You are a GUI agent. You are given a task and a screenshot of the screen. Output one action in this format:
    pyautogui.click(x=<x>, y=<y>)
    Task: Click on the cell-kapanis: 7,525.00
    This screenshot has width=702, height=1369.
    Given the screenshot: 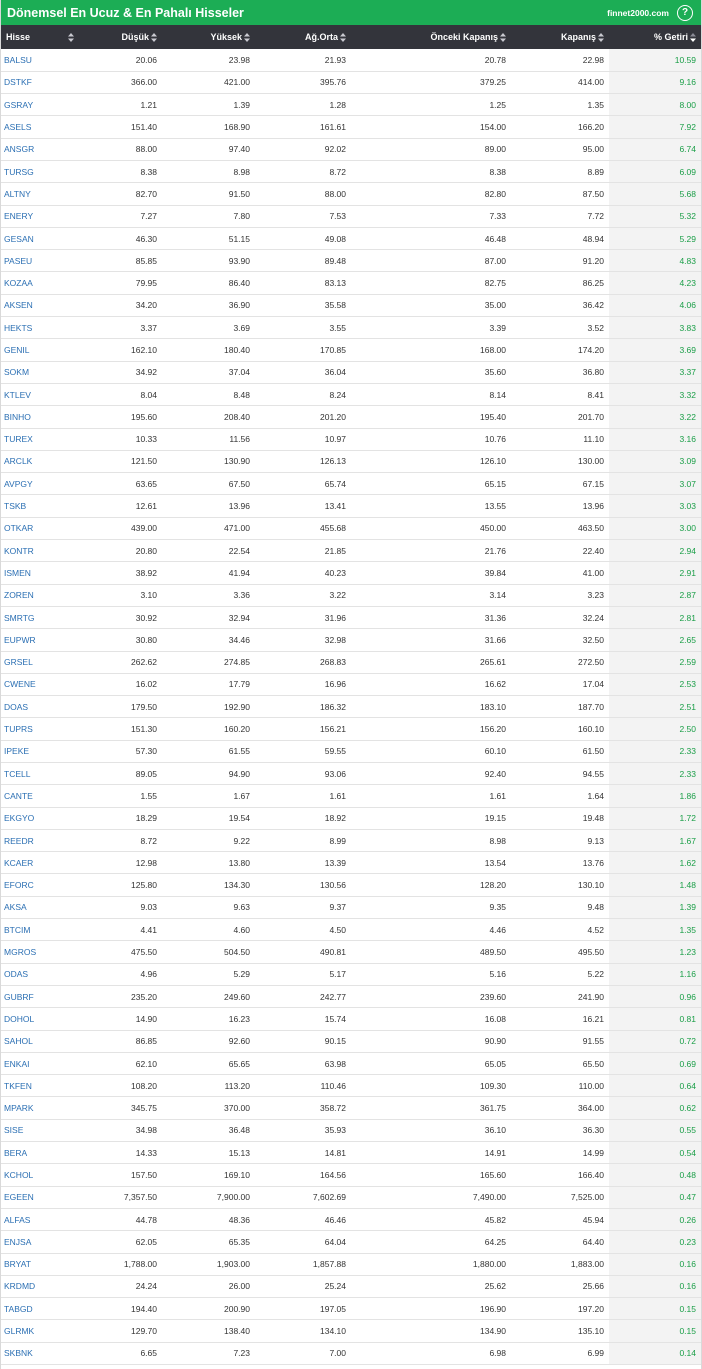 What is the action you would take?
    pyautogui.click(x=560, y=1197)
    